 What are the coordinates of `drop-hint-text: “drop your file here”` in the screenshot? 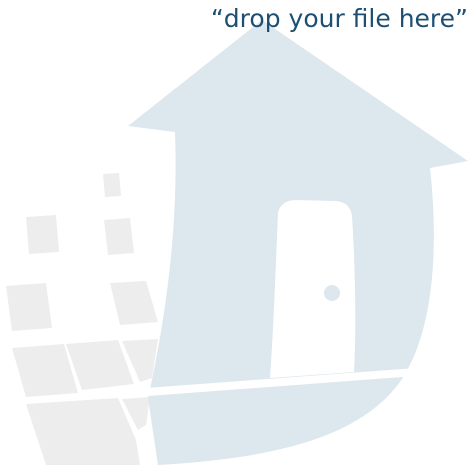 It's located at (339, 18).